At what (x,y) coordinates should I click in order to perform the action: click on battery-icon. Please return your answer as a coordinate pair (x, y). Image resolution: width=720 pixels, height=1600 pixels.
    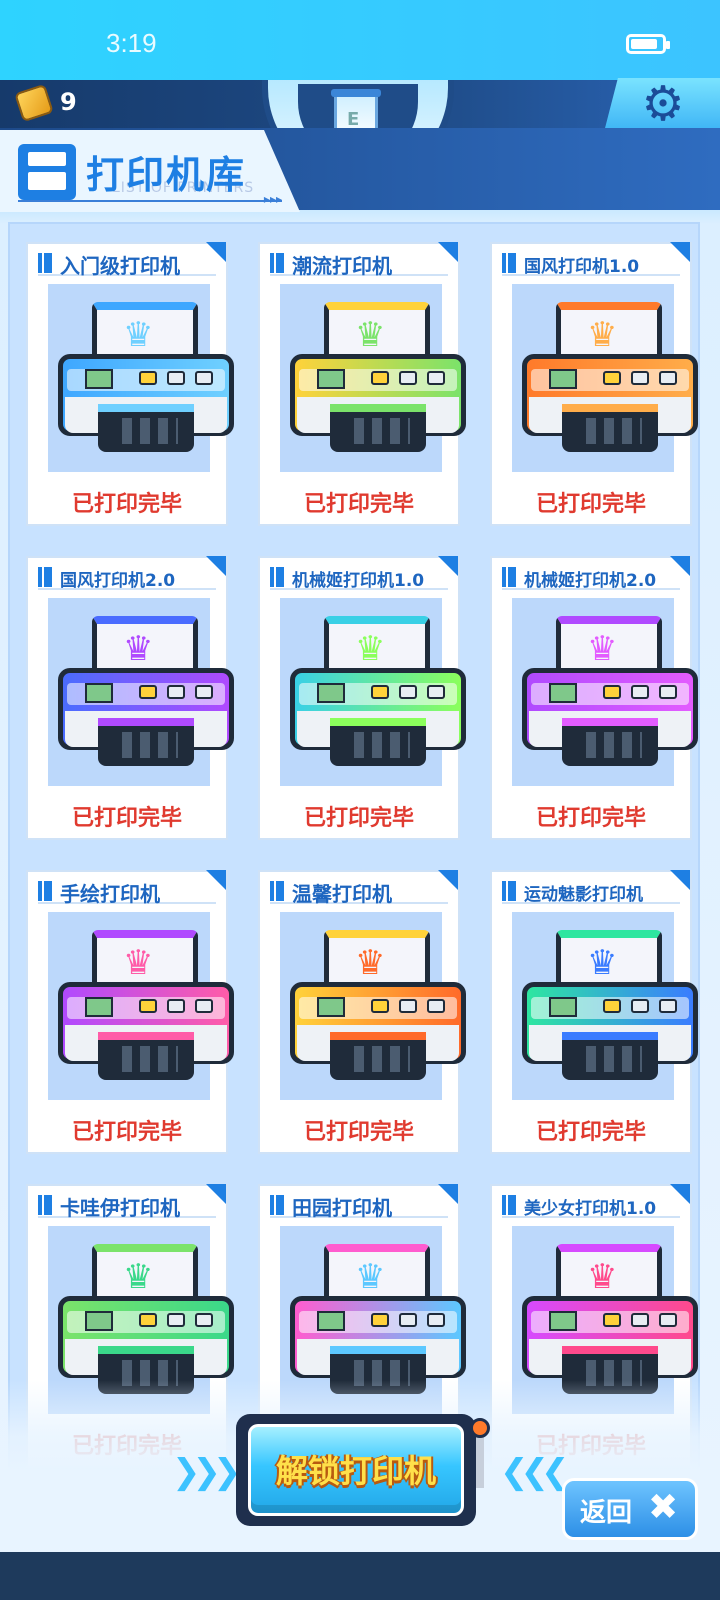
    Looking at the image, I should click on (648, 44).